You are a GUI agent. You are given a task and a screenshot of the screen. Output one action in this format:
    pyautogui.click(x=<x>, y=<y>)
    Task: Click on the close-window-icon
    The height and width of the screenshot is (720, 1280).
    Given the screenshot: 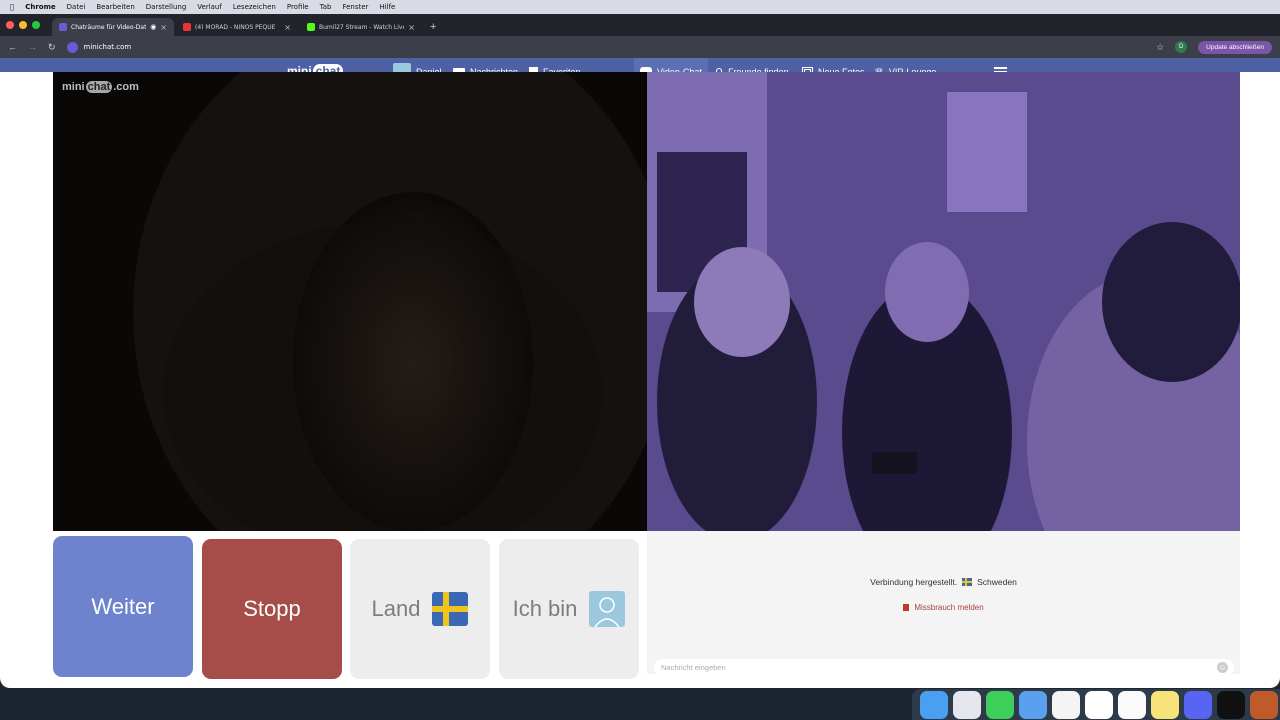 What is the action you would take?
    pyautogui.click(x=10, y=25)
    